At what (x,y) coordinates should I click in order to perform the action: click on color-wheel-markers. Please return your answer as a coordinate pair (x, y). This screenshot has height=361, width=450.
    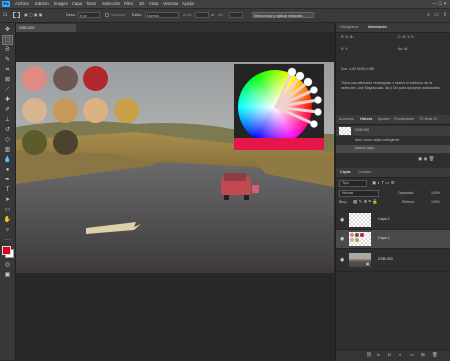
    Looking at the image, I should click on (279, 108).